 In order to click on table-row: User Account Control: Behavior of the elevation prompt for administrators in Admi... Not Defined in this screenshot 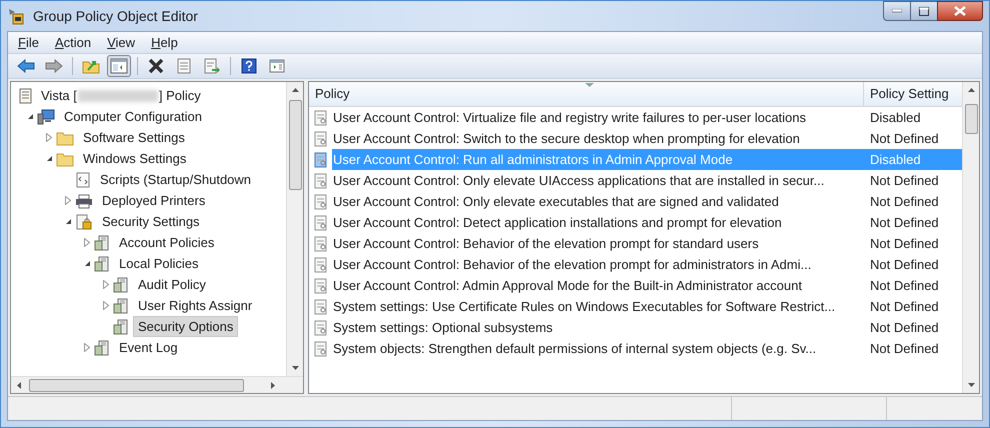, I will do `click(635, 264)`.